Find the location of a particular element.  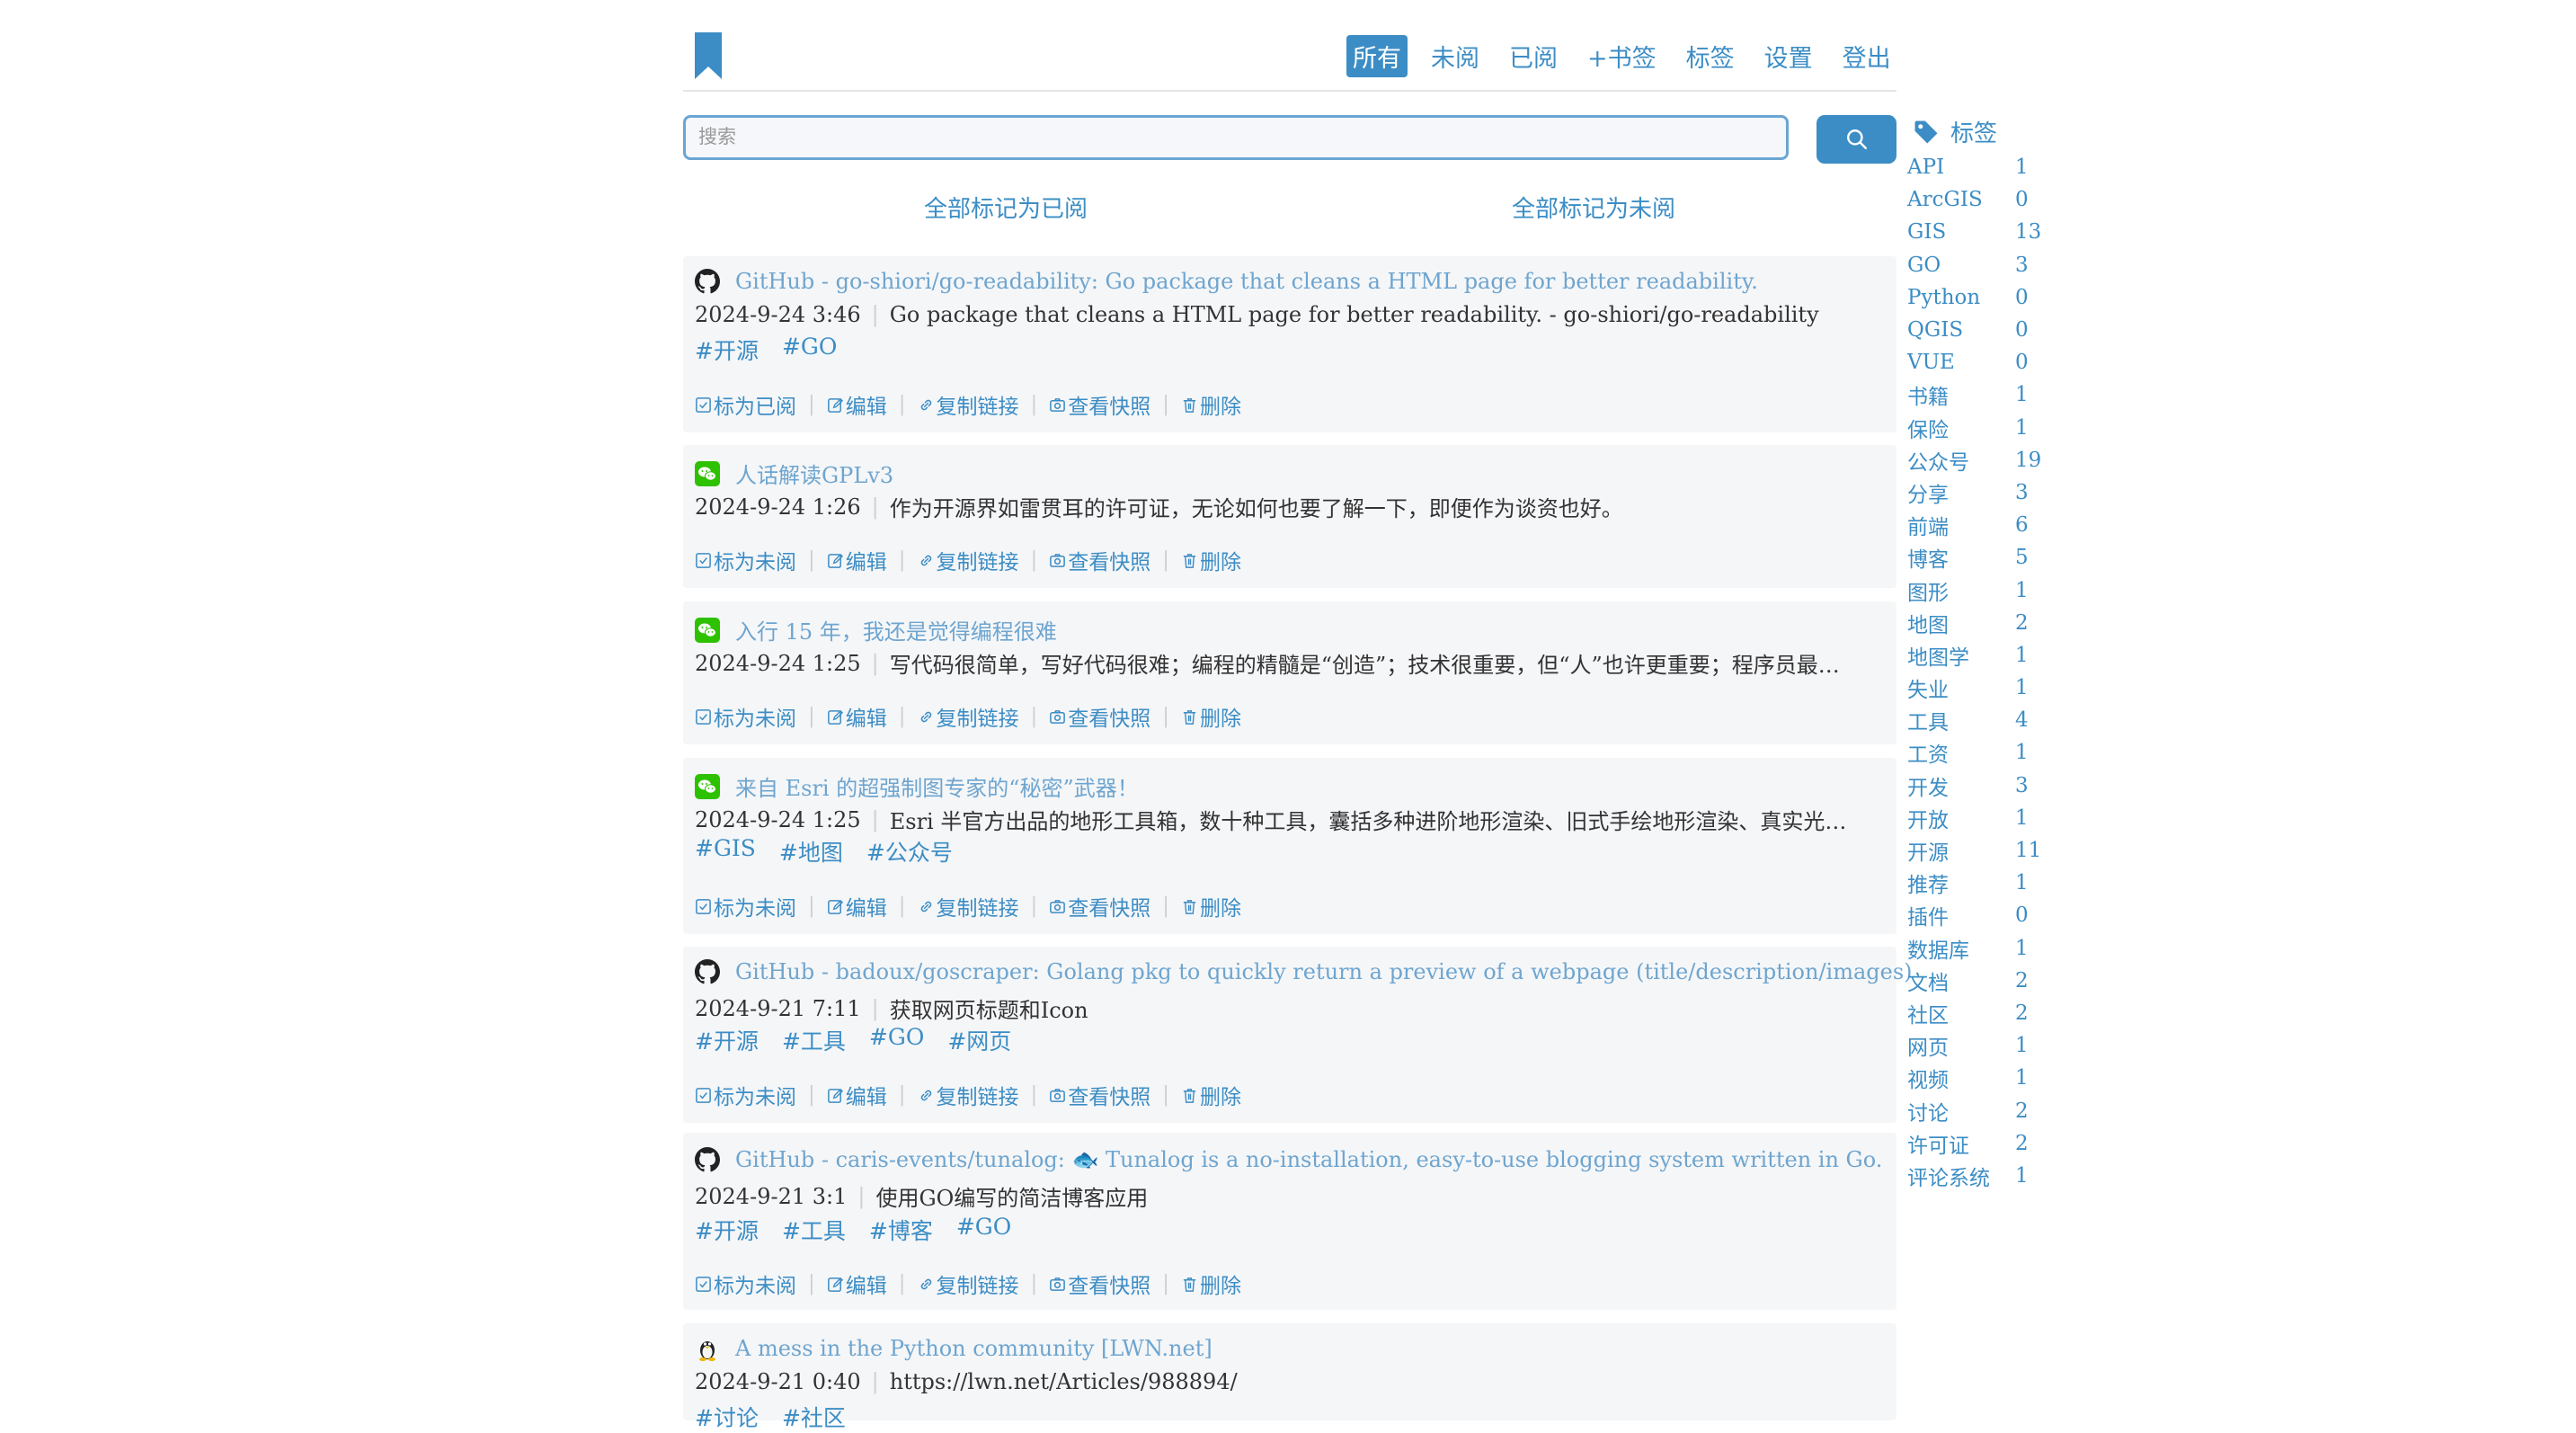

bookmark-logo-icon is located at coordinates (708, 55).